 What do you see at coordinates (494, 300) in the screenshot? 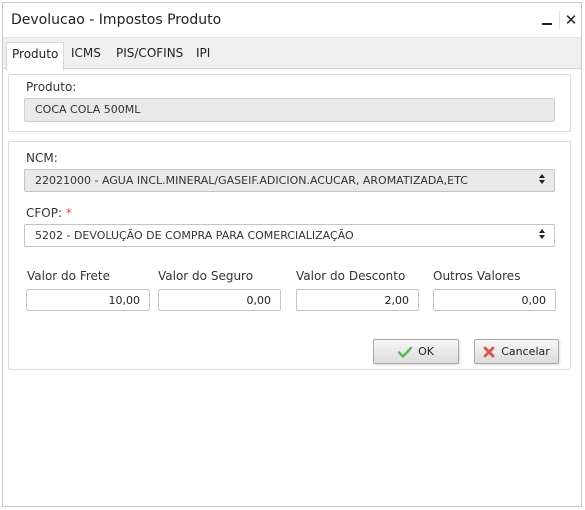
I see `outros-input` at bounding box center [494, 300].